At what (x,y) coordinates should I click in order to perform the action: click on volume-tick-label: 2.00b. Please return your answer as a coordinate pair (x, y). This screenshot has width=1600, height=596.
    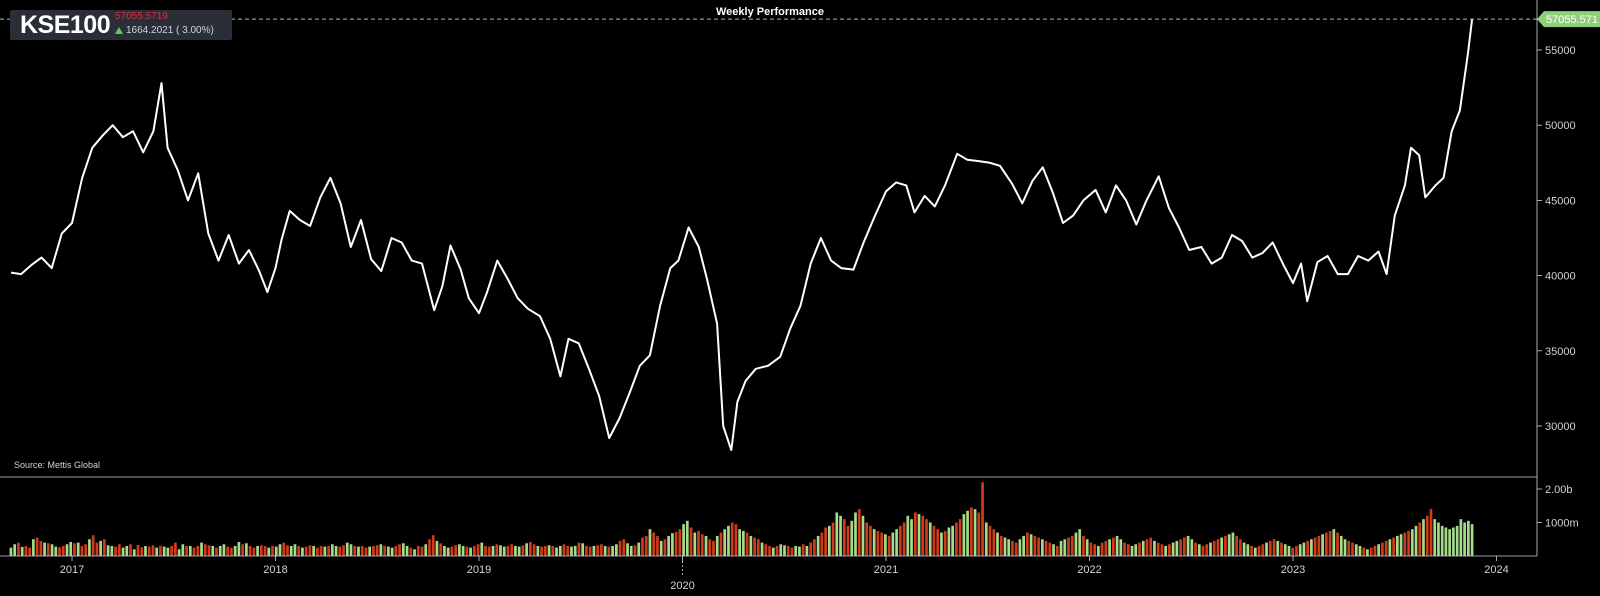
    Looking at the image, I should click on (1559, 490).